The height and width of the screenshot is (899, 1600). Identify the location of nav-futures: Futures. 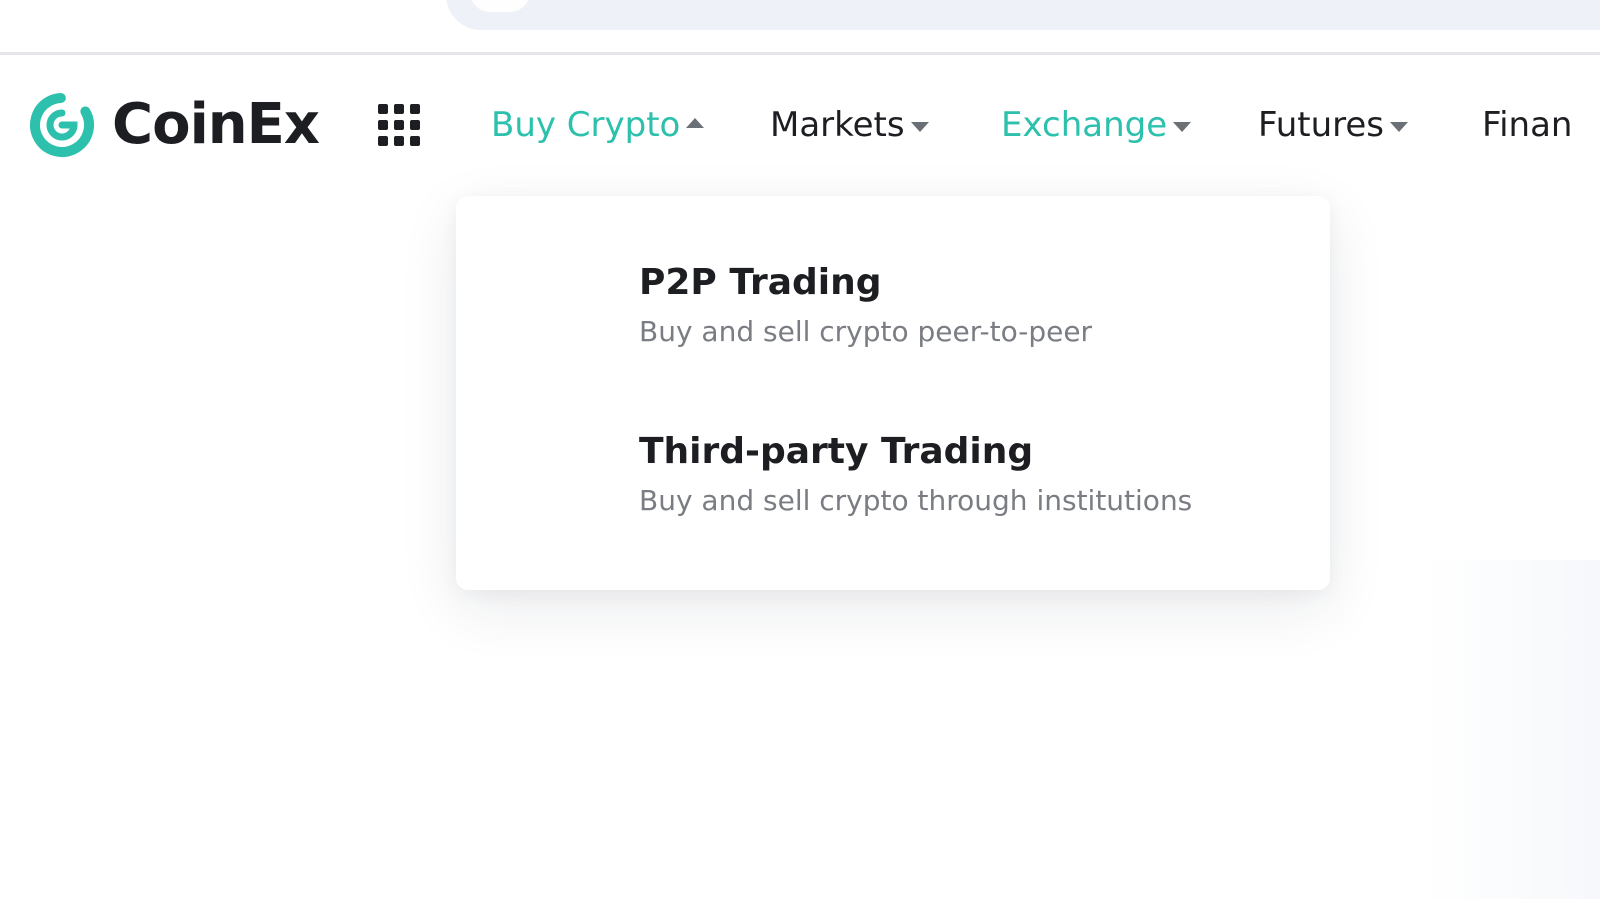
(1333, 125).